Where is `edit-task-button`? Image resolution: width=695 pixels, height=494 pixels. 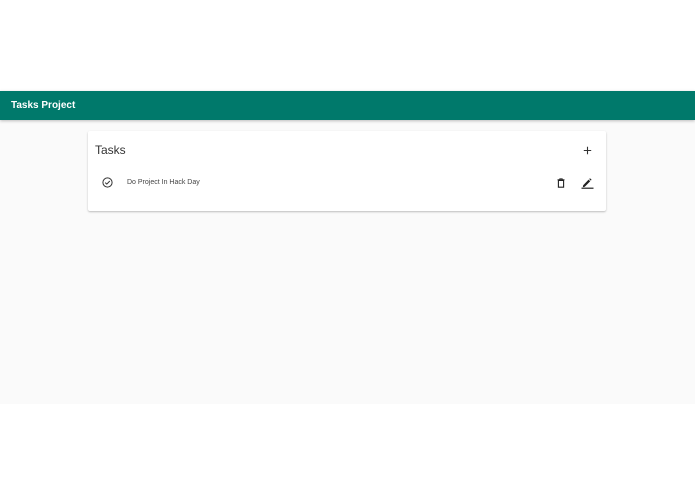 edit-task-button is located at coordinates (587, 183).